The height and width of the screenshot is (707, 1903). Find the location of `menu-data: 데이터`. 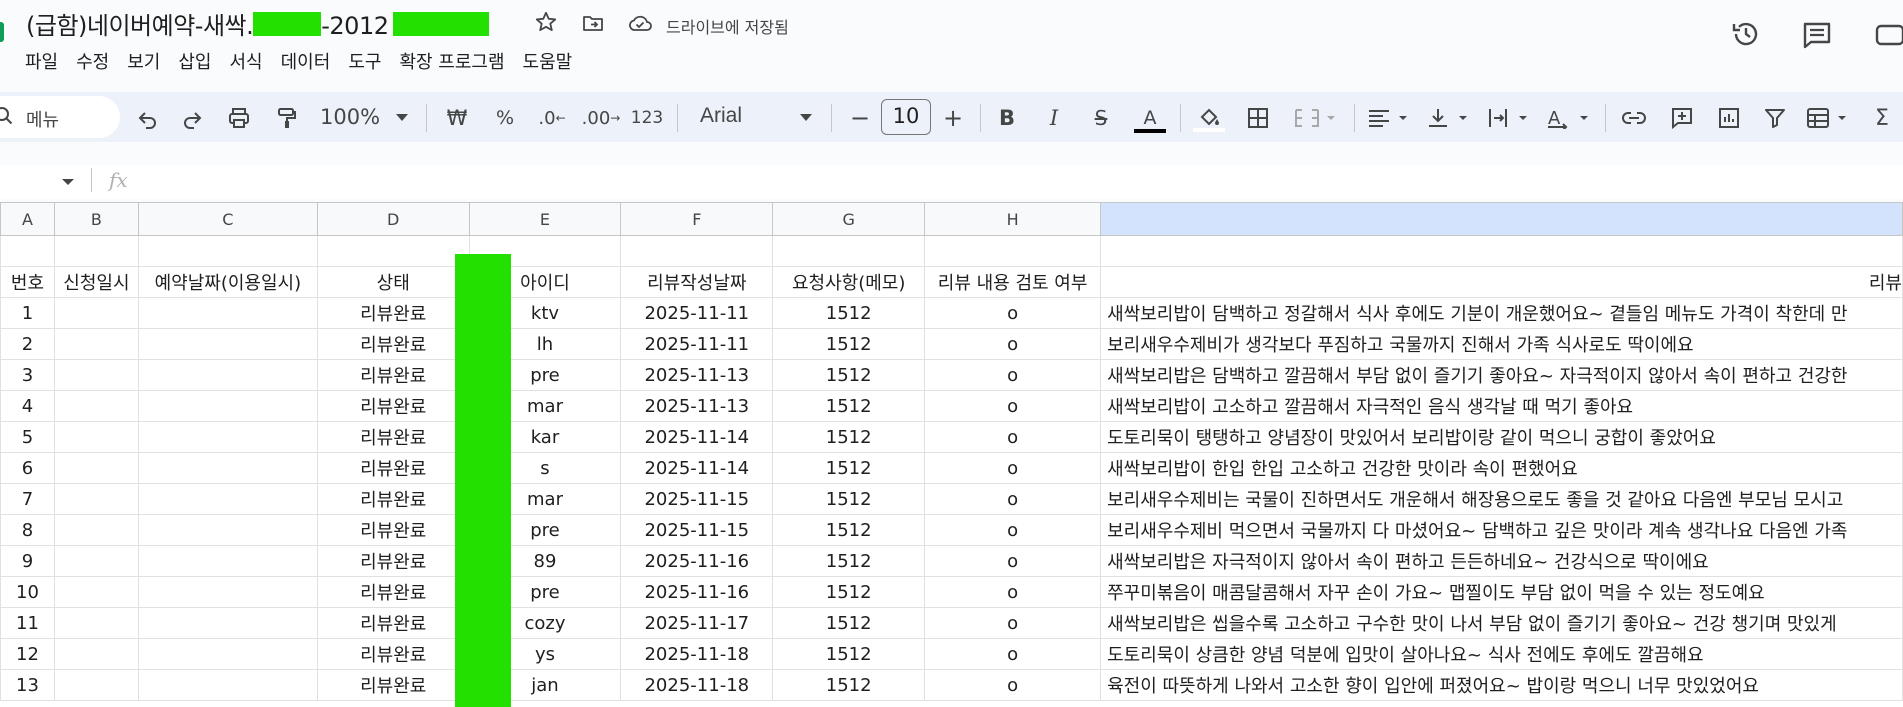

menu-data: 데이터 is located at coordinates (306, 61).